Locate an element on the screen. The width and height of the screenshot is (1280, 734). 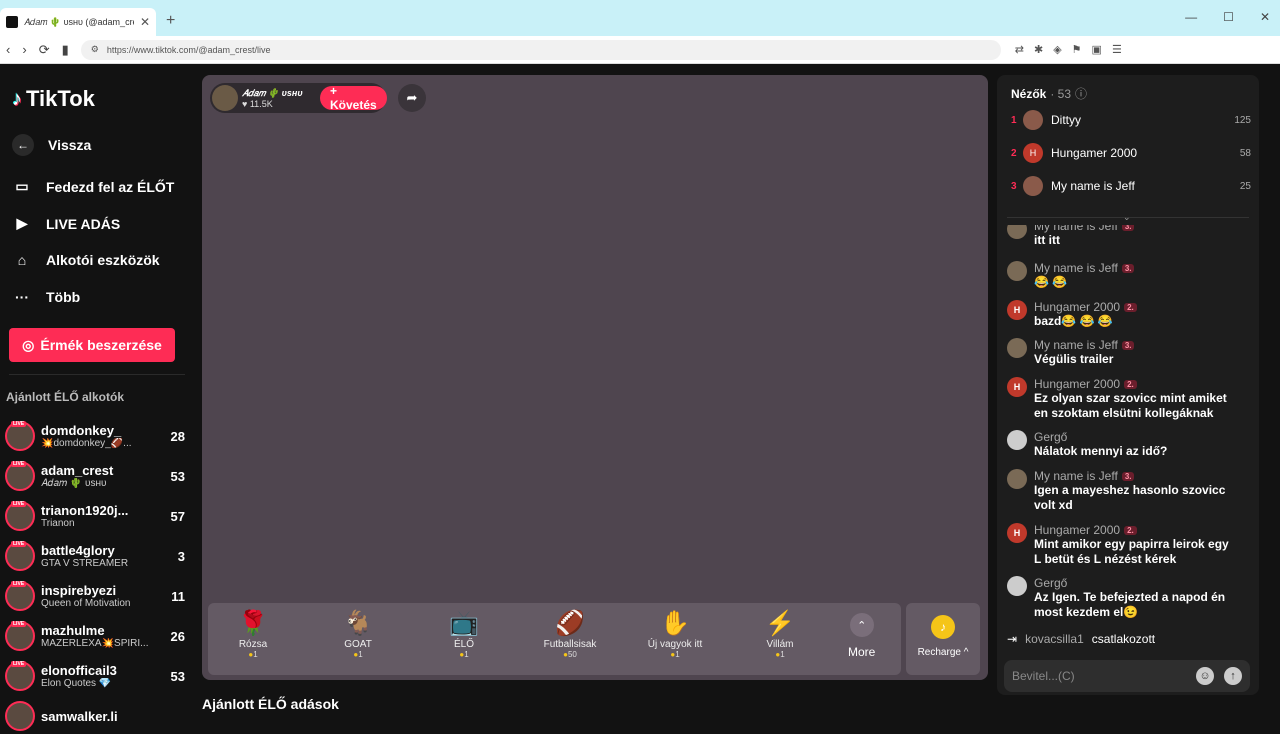
minimize-icon: — is located at coordinates (1191, 17).